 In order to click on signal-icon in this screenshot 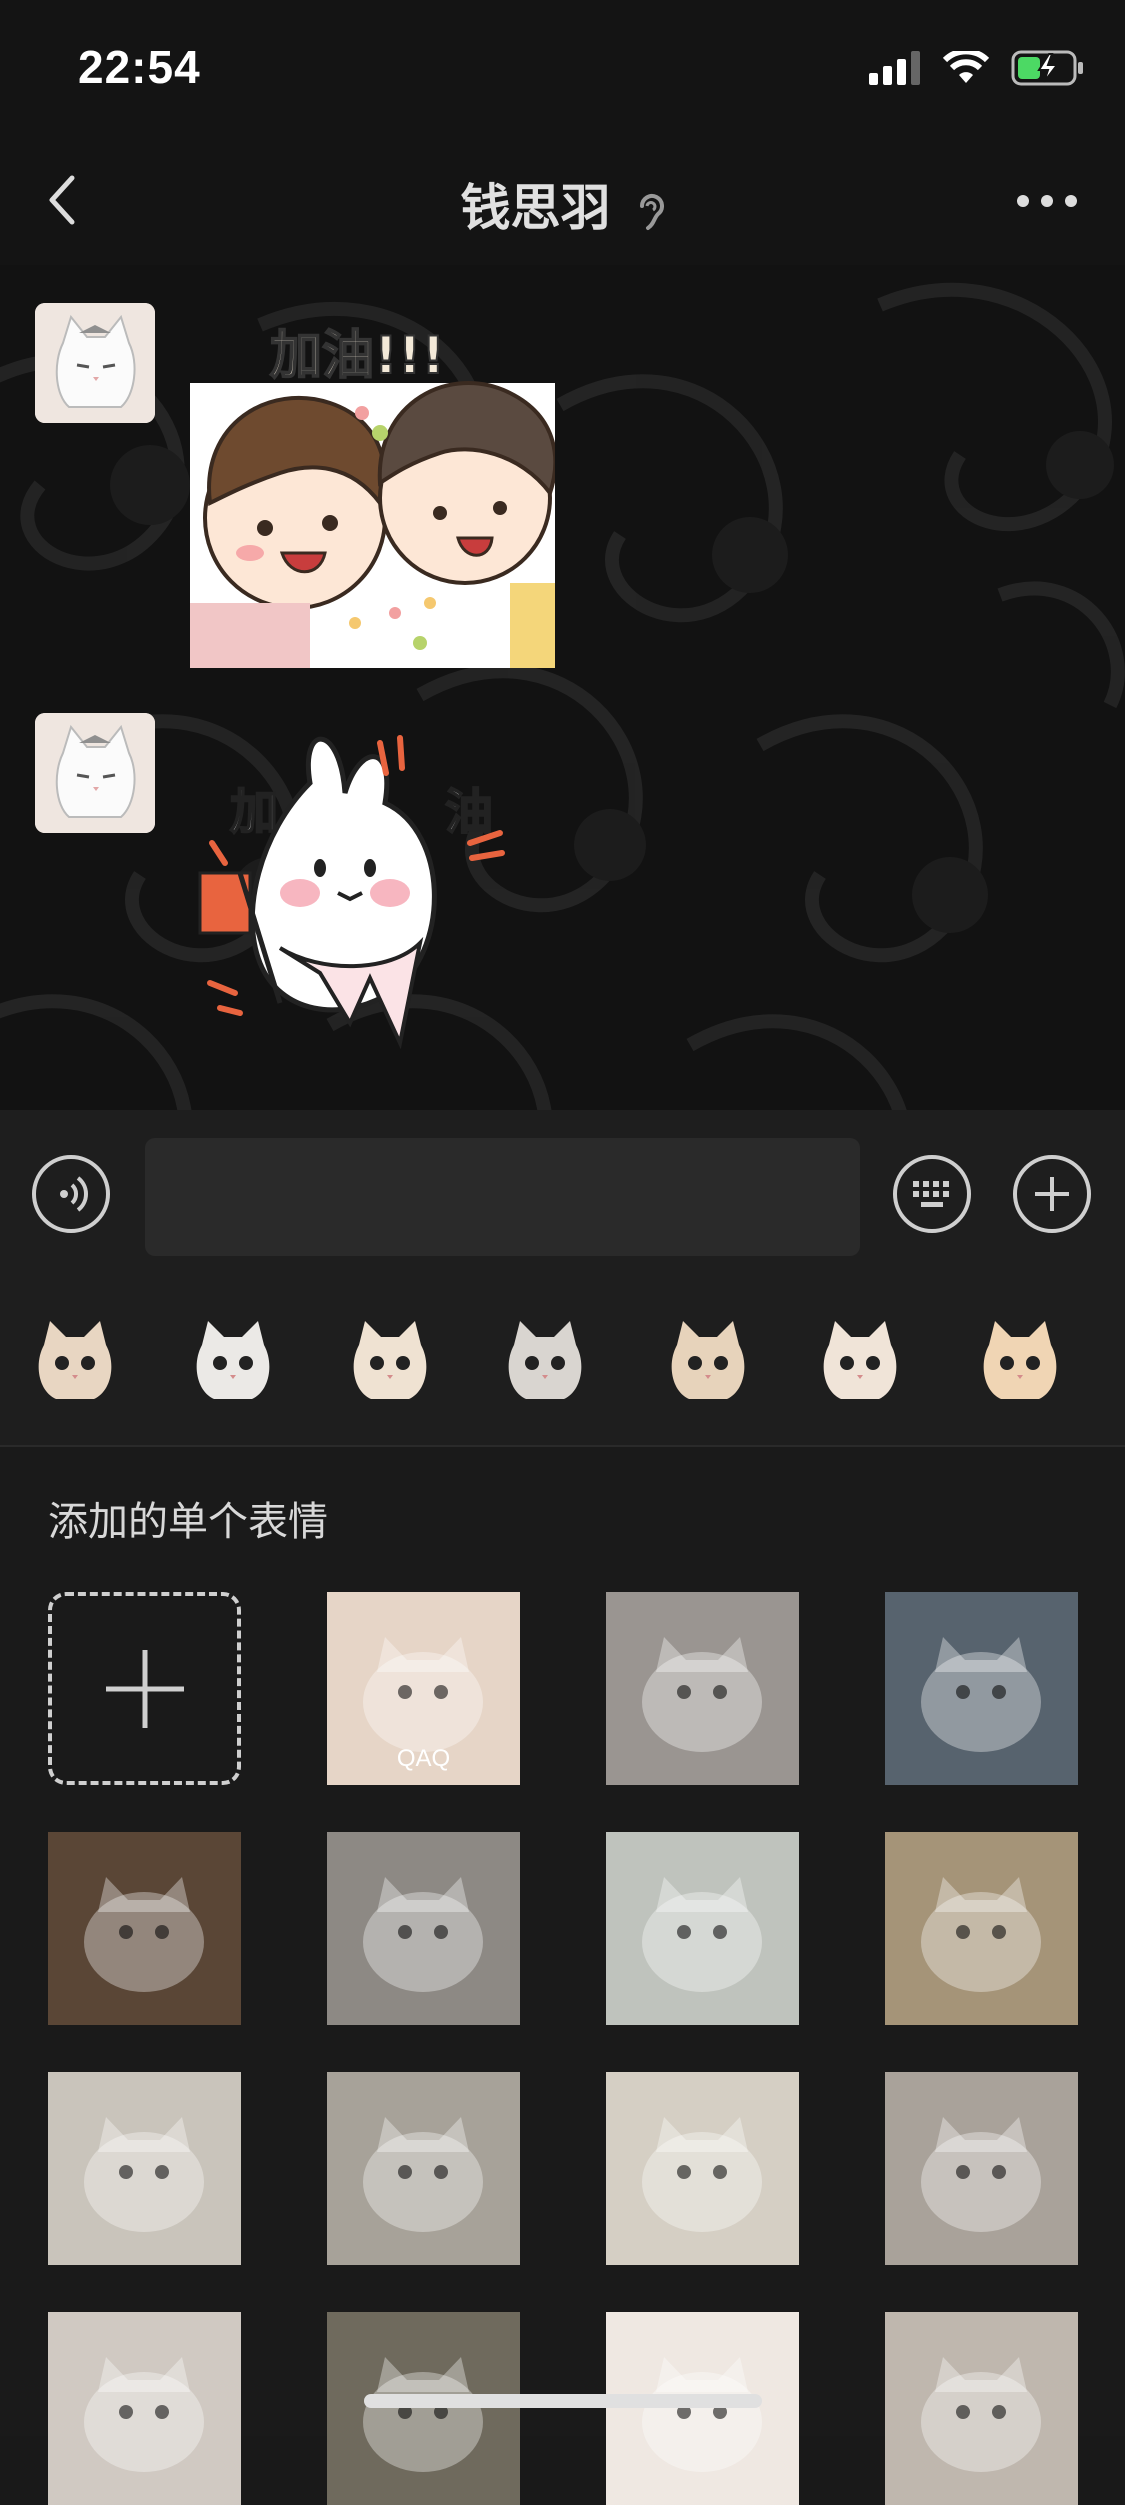, I will do `click(894, 68)`.